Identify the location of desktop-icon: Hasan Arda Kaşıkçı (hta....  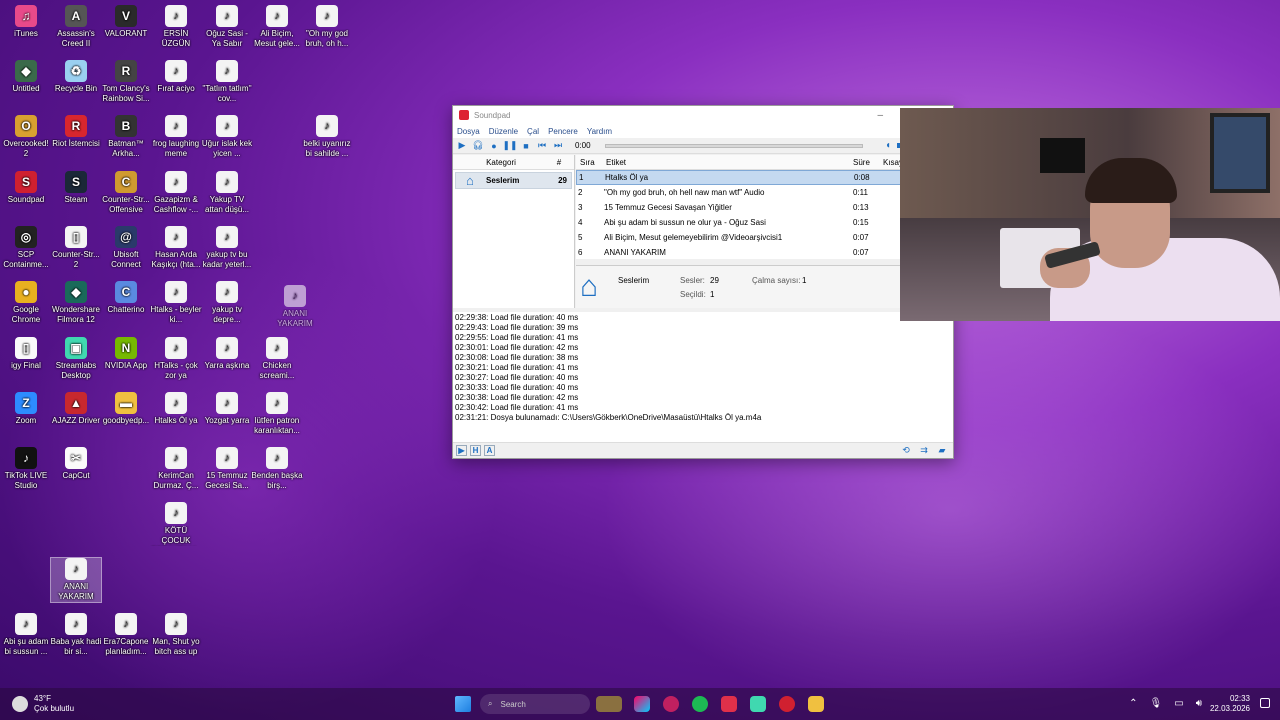
(176, 248).